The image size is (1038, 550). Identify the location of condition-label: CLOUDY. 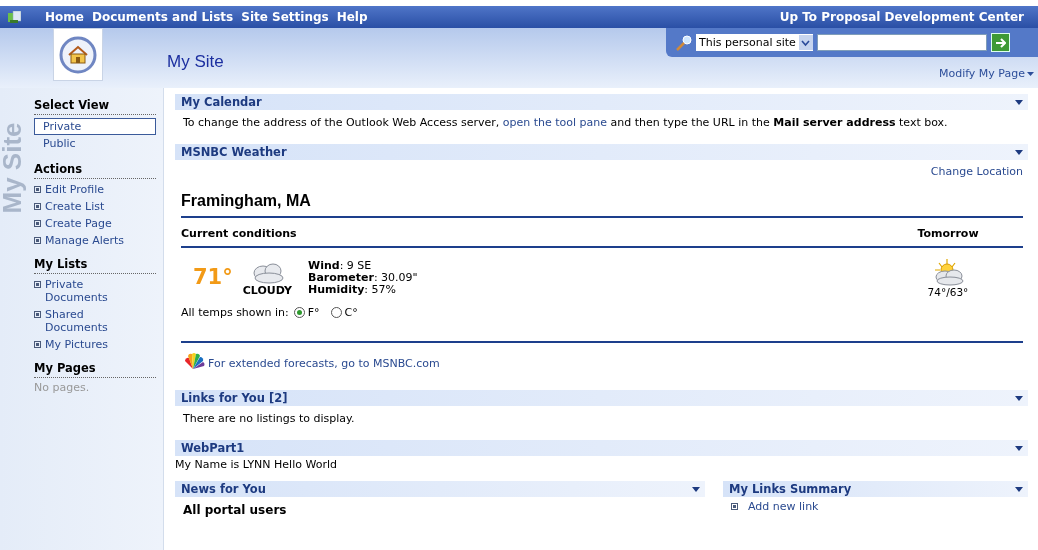
(267, 290).